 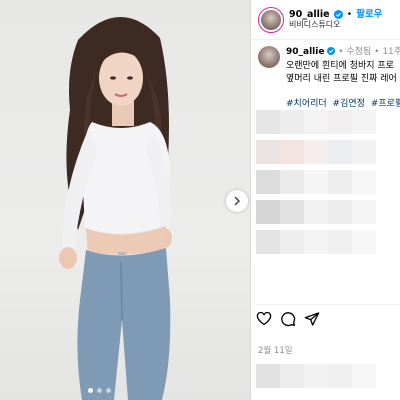 What do you see at coordinates (328, 316) in the screenshot?
I see `action-bar` at bounding box center [328, 316].